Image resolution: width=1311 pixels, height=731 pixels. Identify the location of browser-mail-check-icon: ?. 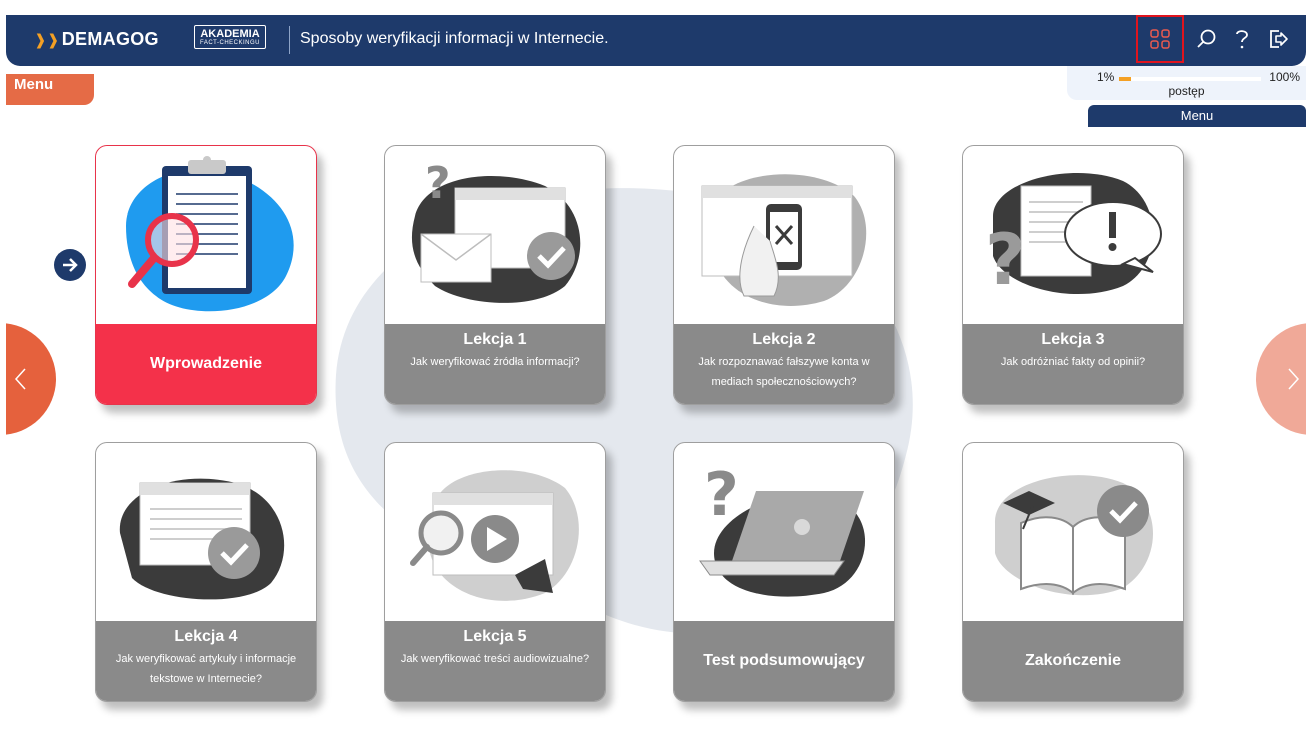
(496, 230).